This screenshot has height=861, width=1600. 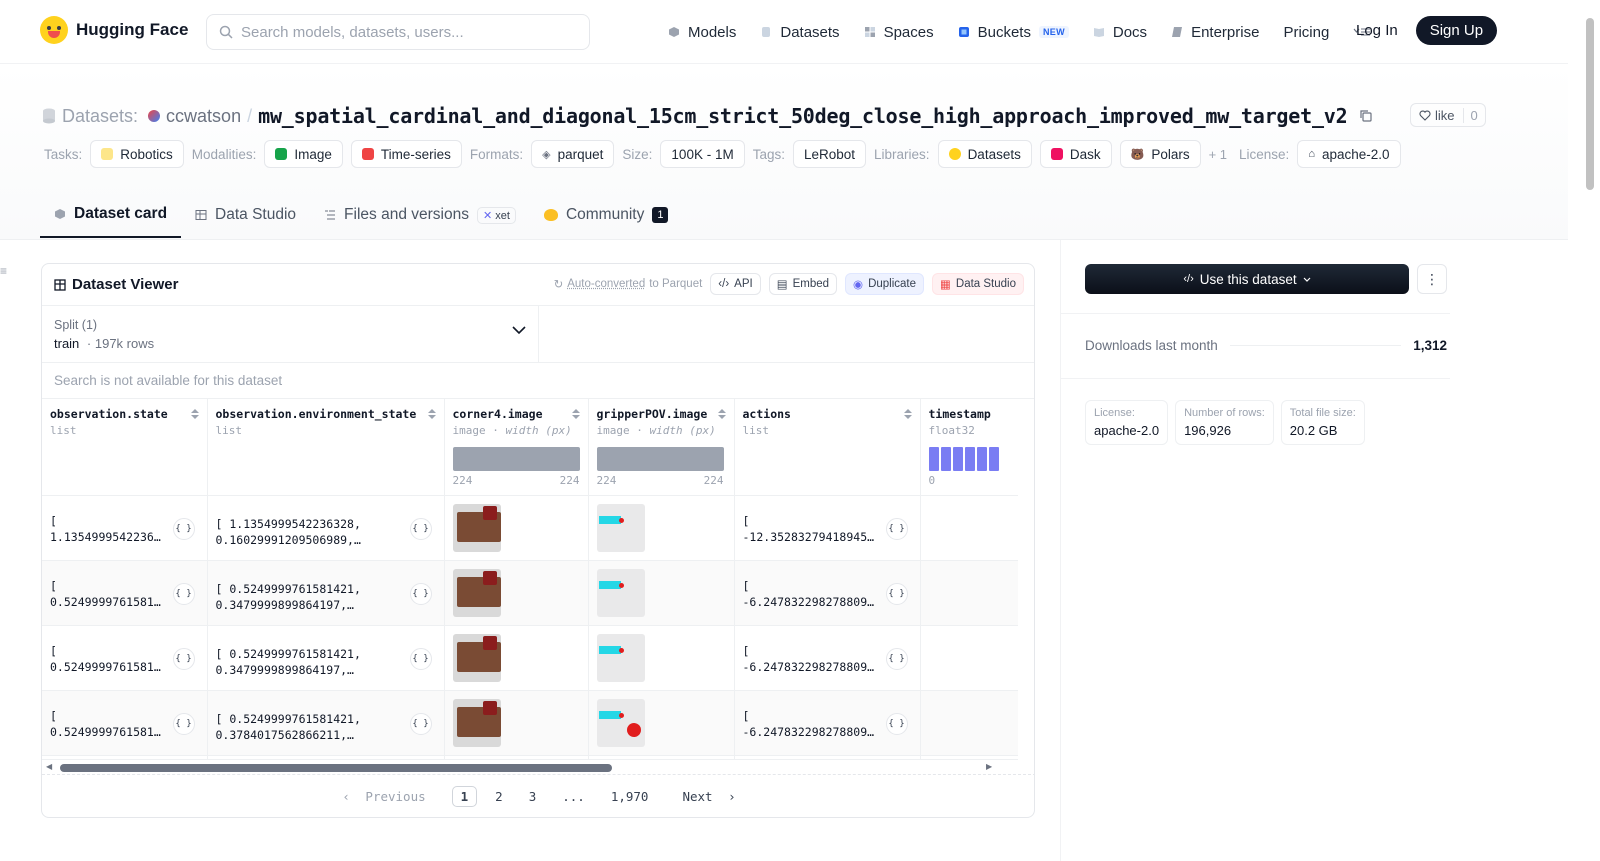 What do you see at coordinates (326, 447) in the screenshot?
I see `column-header: observation.environment_state list` at bounding box center [326, 447].